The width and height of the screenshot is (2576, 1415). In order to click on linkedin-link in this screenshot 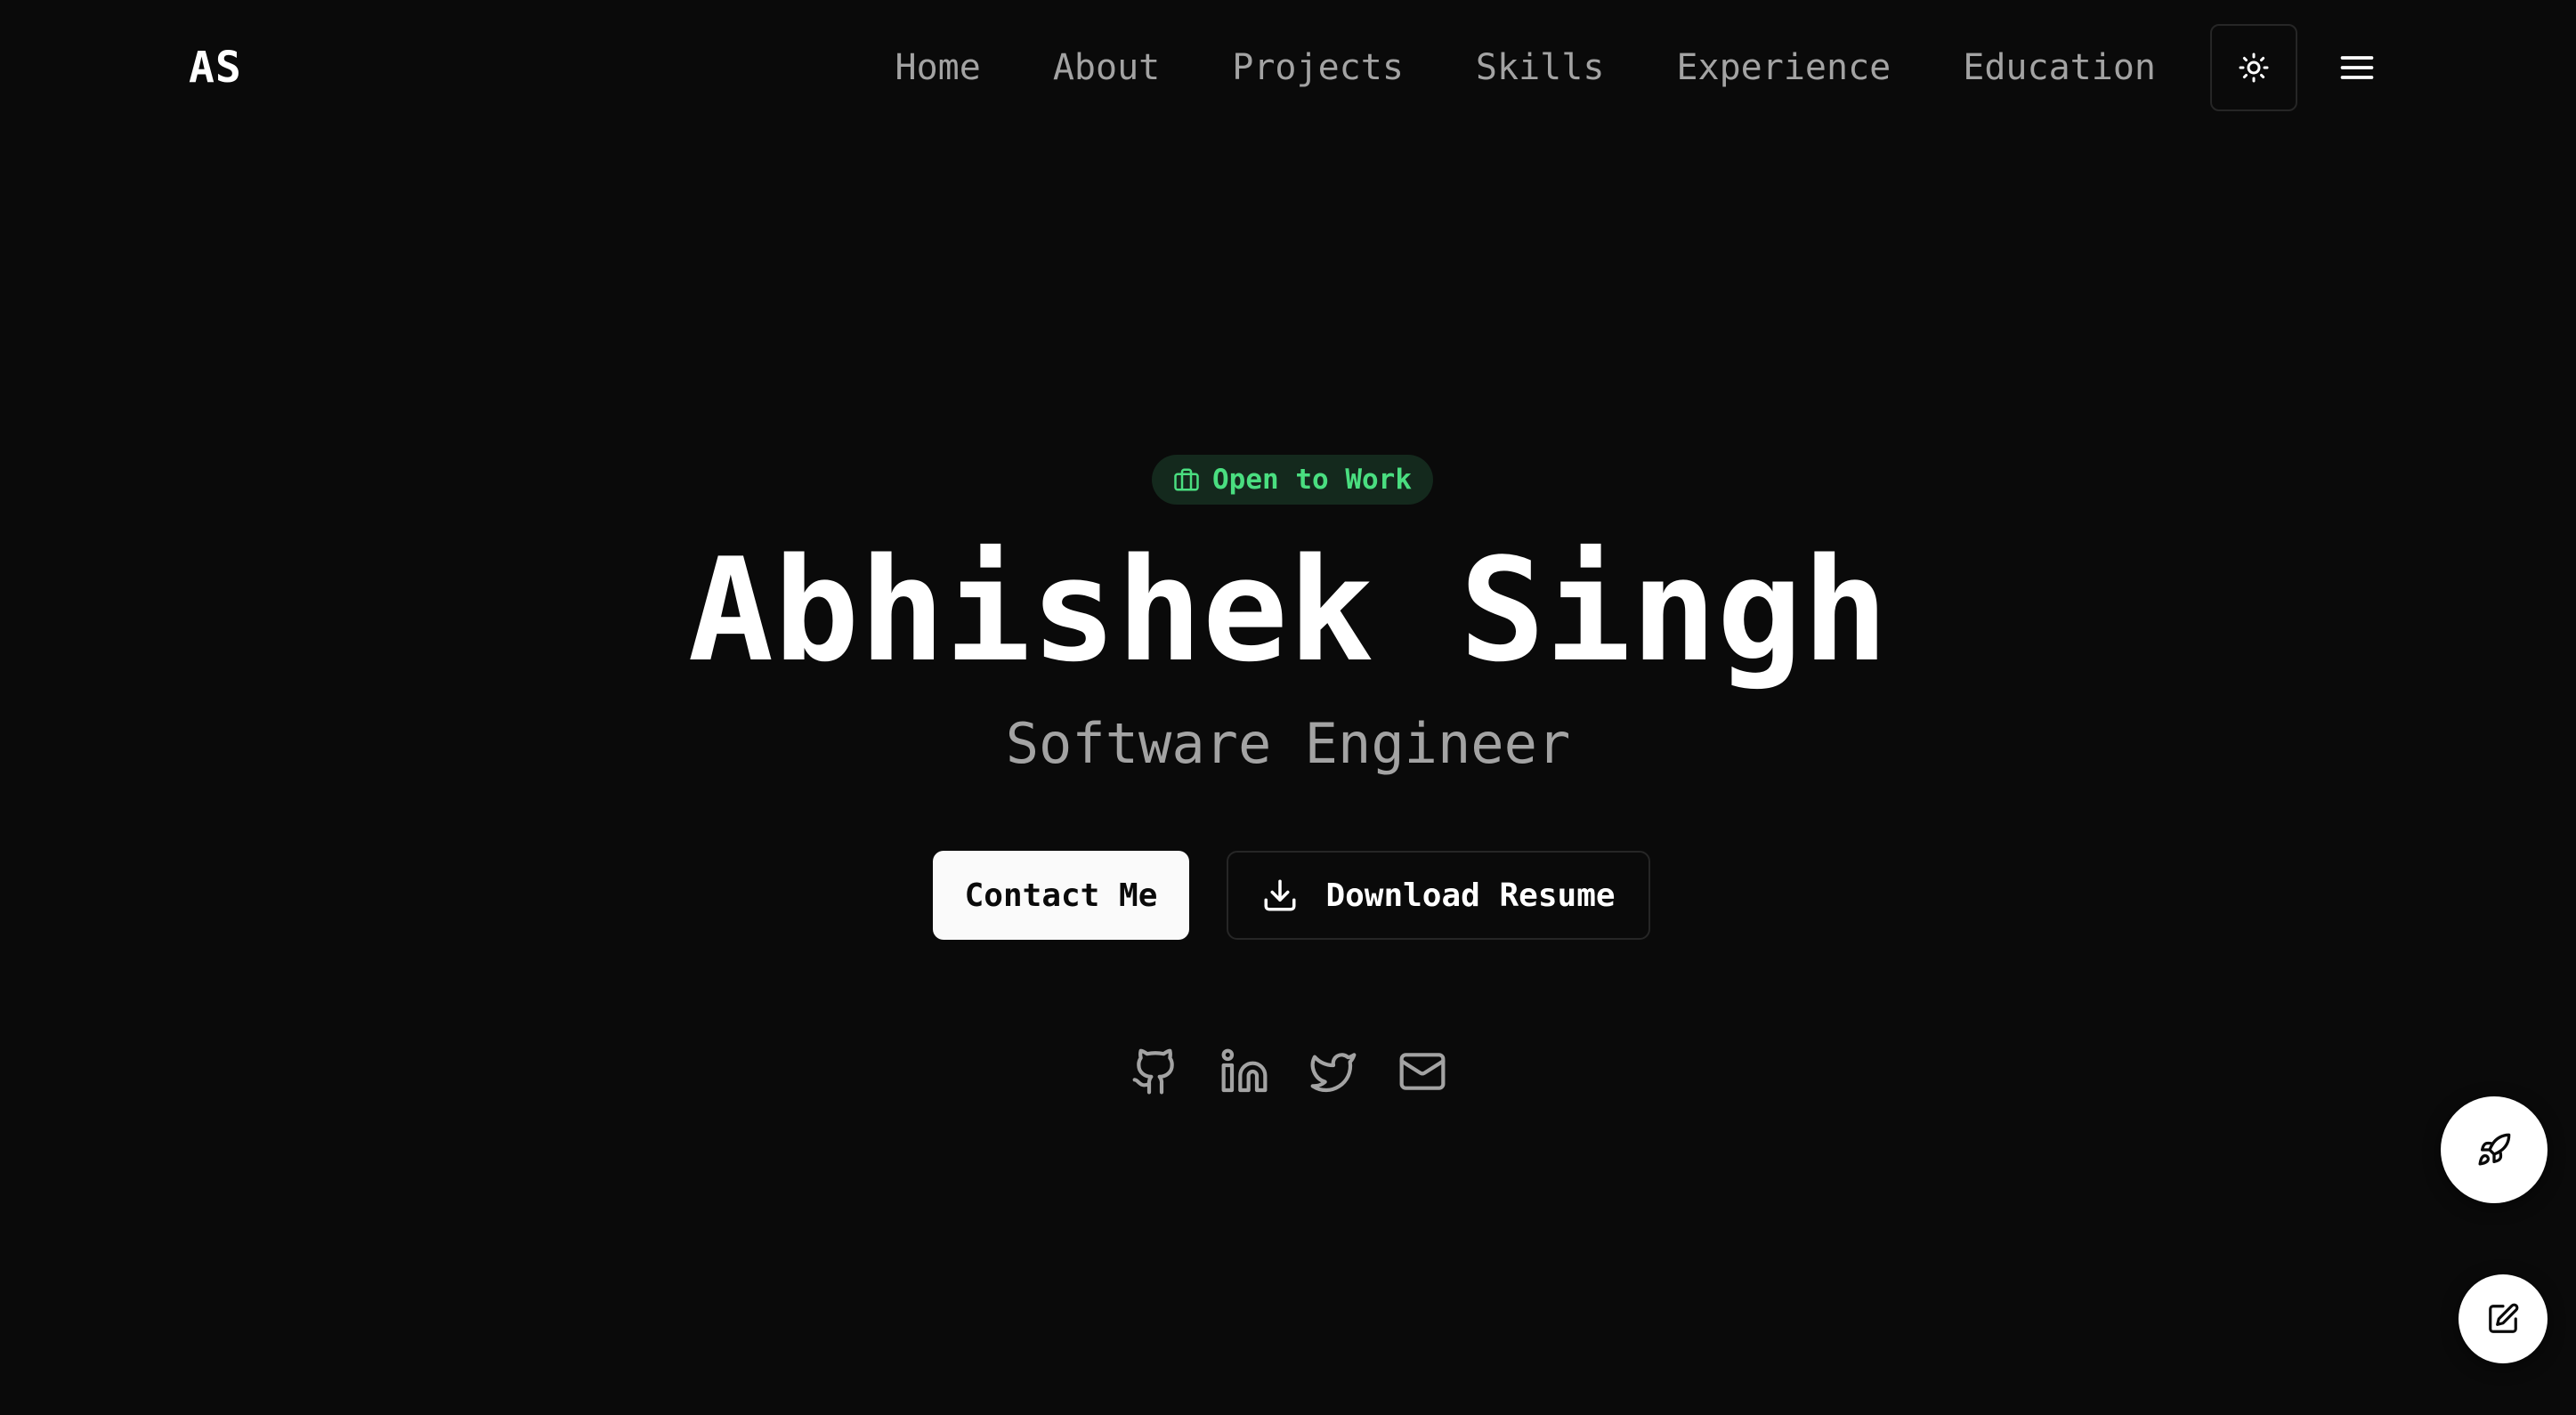, I will do `click(1244, 1071)`.